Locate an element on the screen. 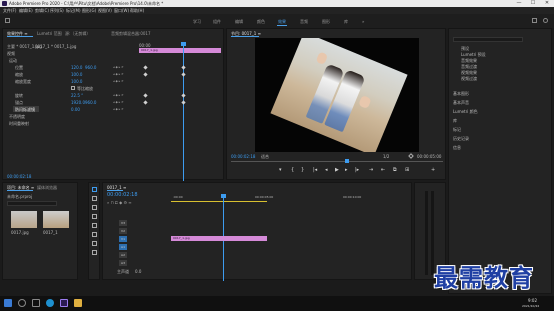 The width and height of the screenshot is (554, 311). mark-out-button: } is located at coordinates (302, 170).